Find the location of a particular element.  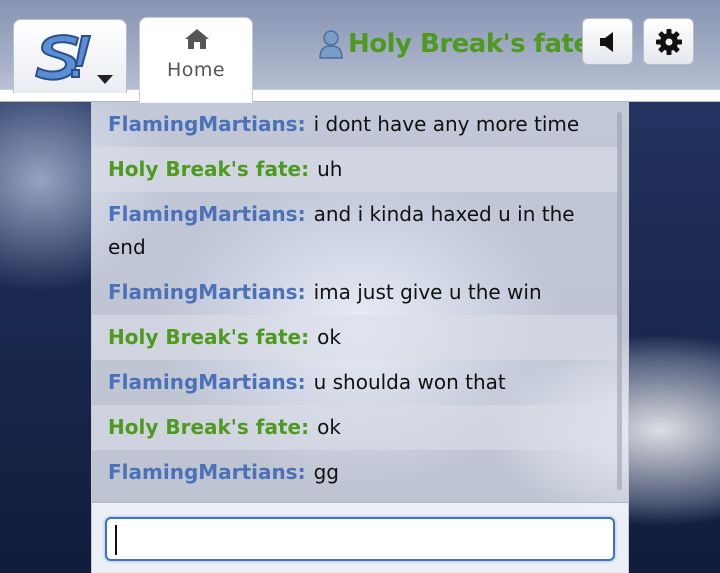

caret-down-icon is located at coordinates (105, 79).